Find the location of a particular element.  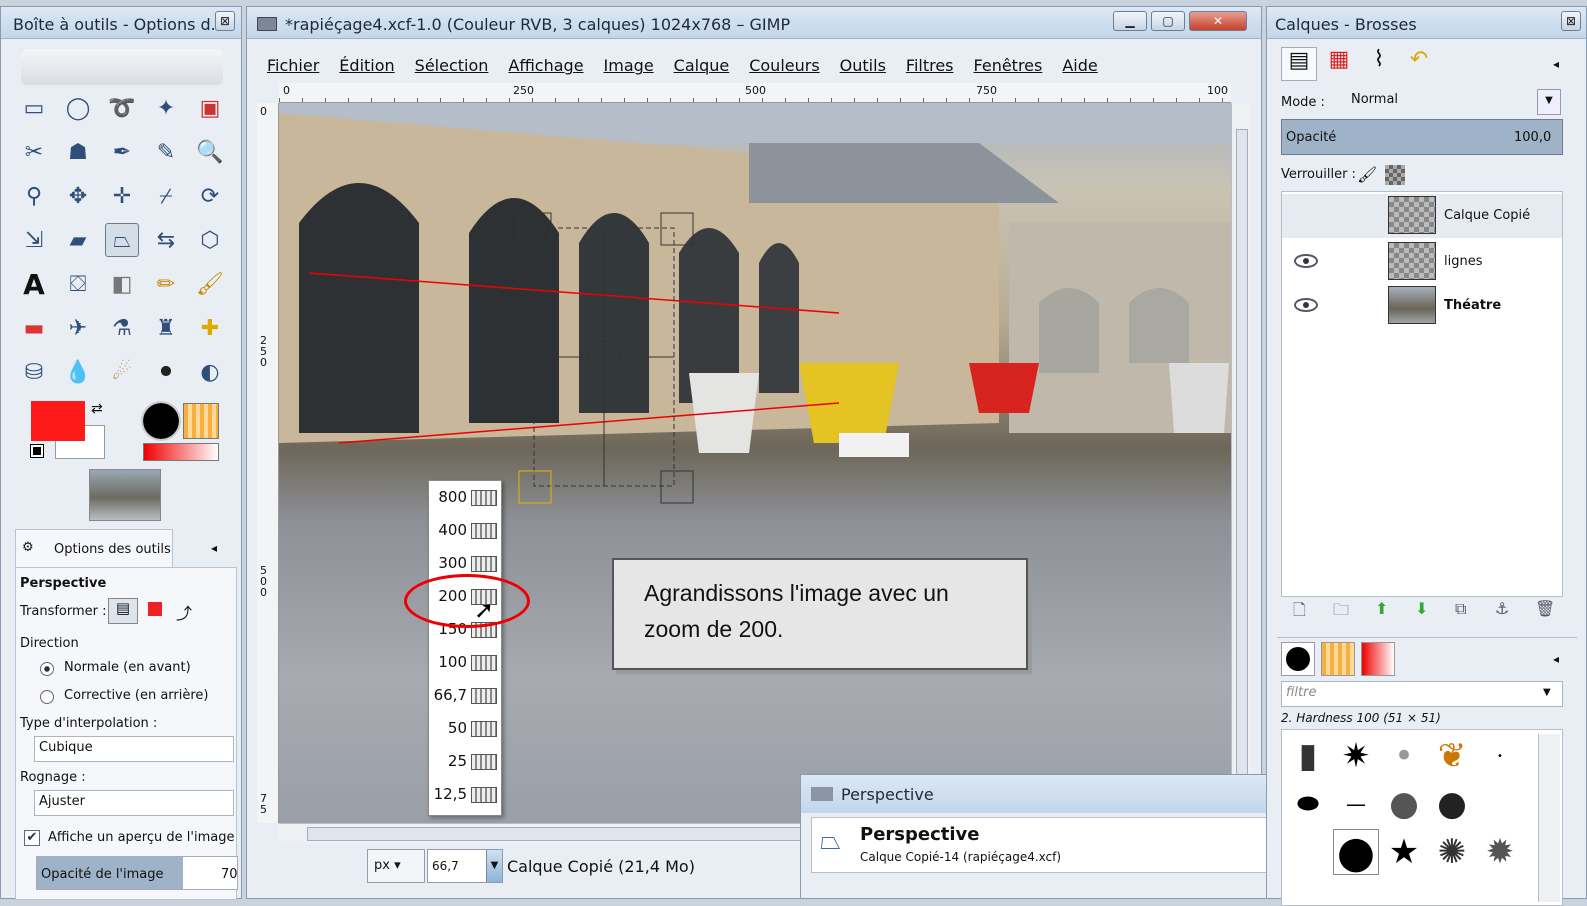

heal-icon: ✚ is located at coordinates (210, 328).